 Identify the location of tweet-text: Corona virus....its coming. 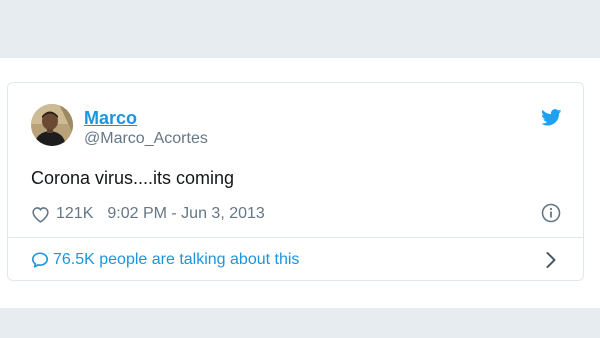
(133, 178).